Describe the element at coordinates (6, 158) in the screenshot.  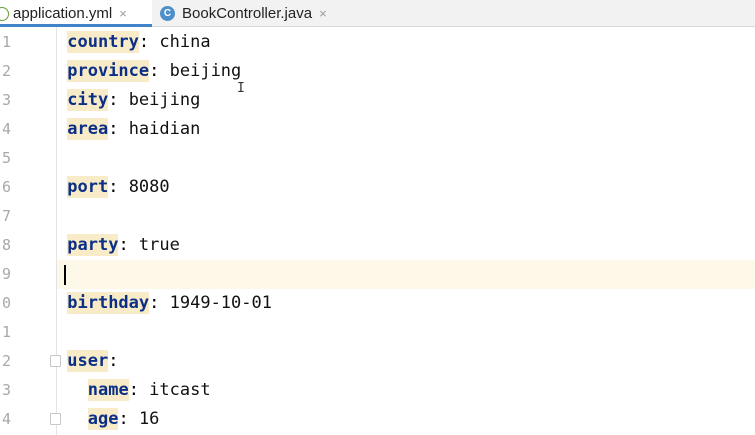
I see `line-number: 5` at that location.